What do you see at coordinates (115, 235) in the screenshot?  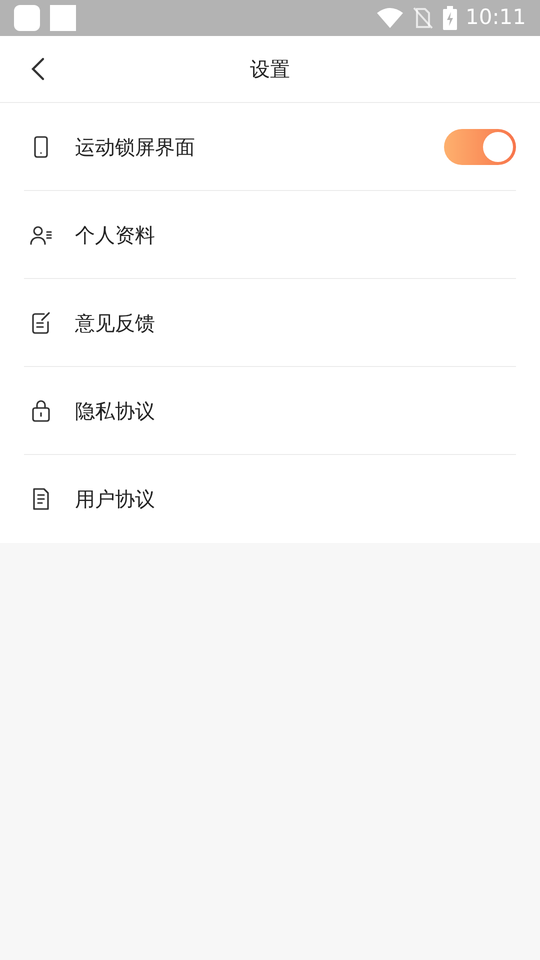 I see `row-label: 个人资料` at bounding box center [115, 235].